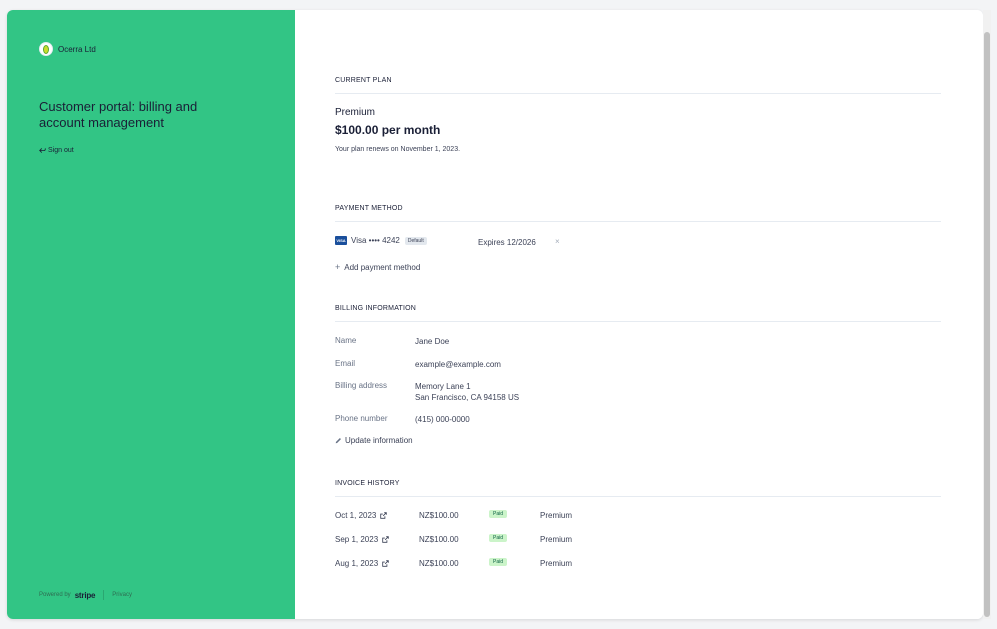 Image resolution: width=997 pixels, height=629 pixels. I want to click on billing-information-heading: BILLING INFORMATION, so click(376, 308).